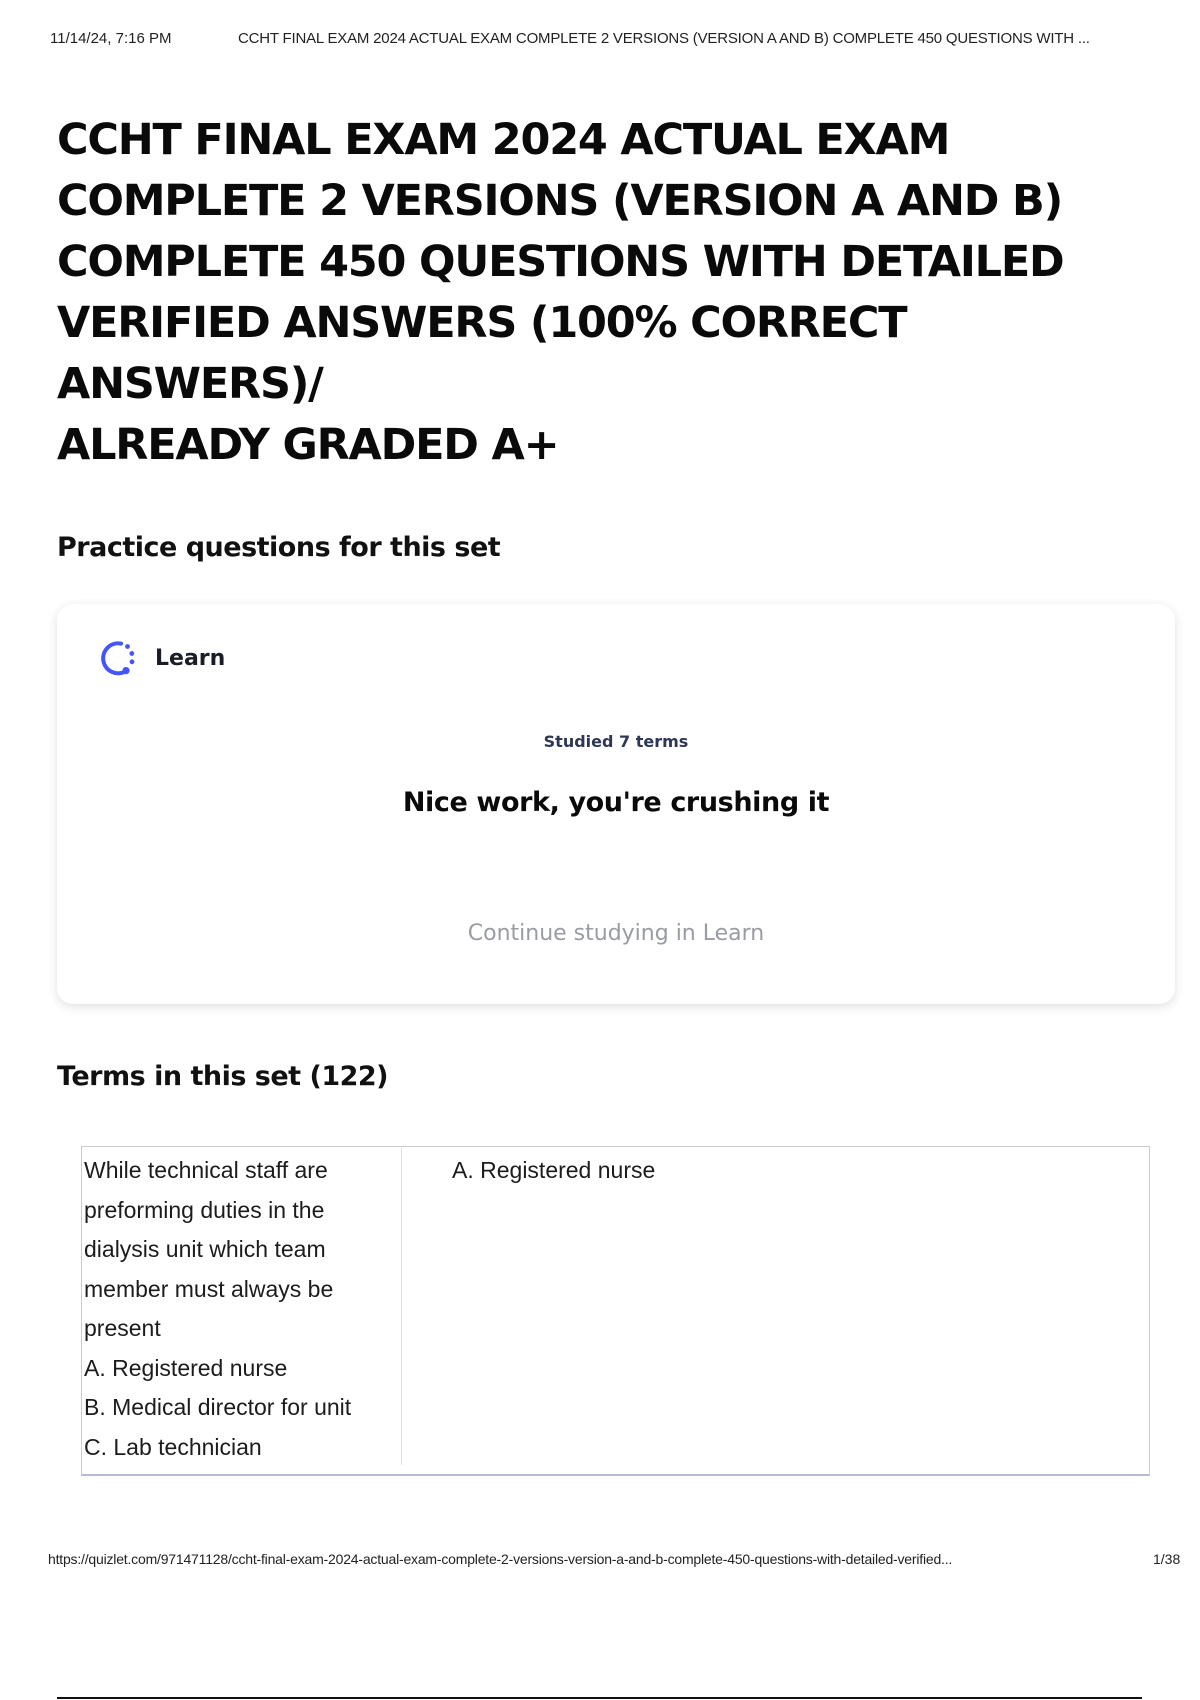 This screenshot has height=1700, width=1200. Describe the element at coordinates (122, 1328) in the screenshot. I see `term-line: present` at that location.